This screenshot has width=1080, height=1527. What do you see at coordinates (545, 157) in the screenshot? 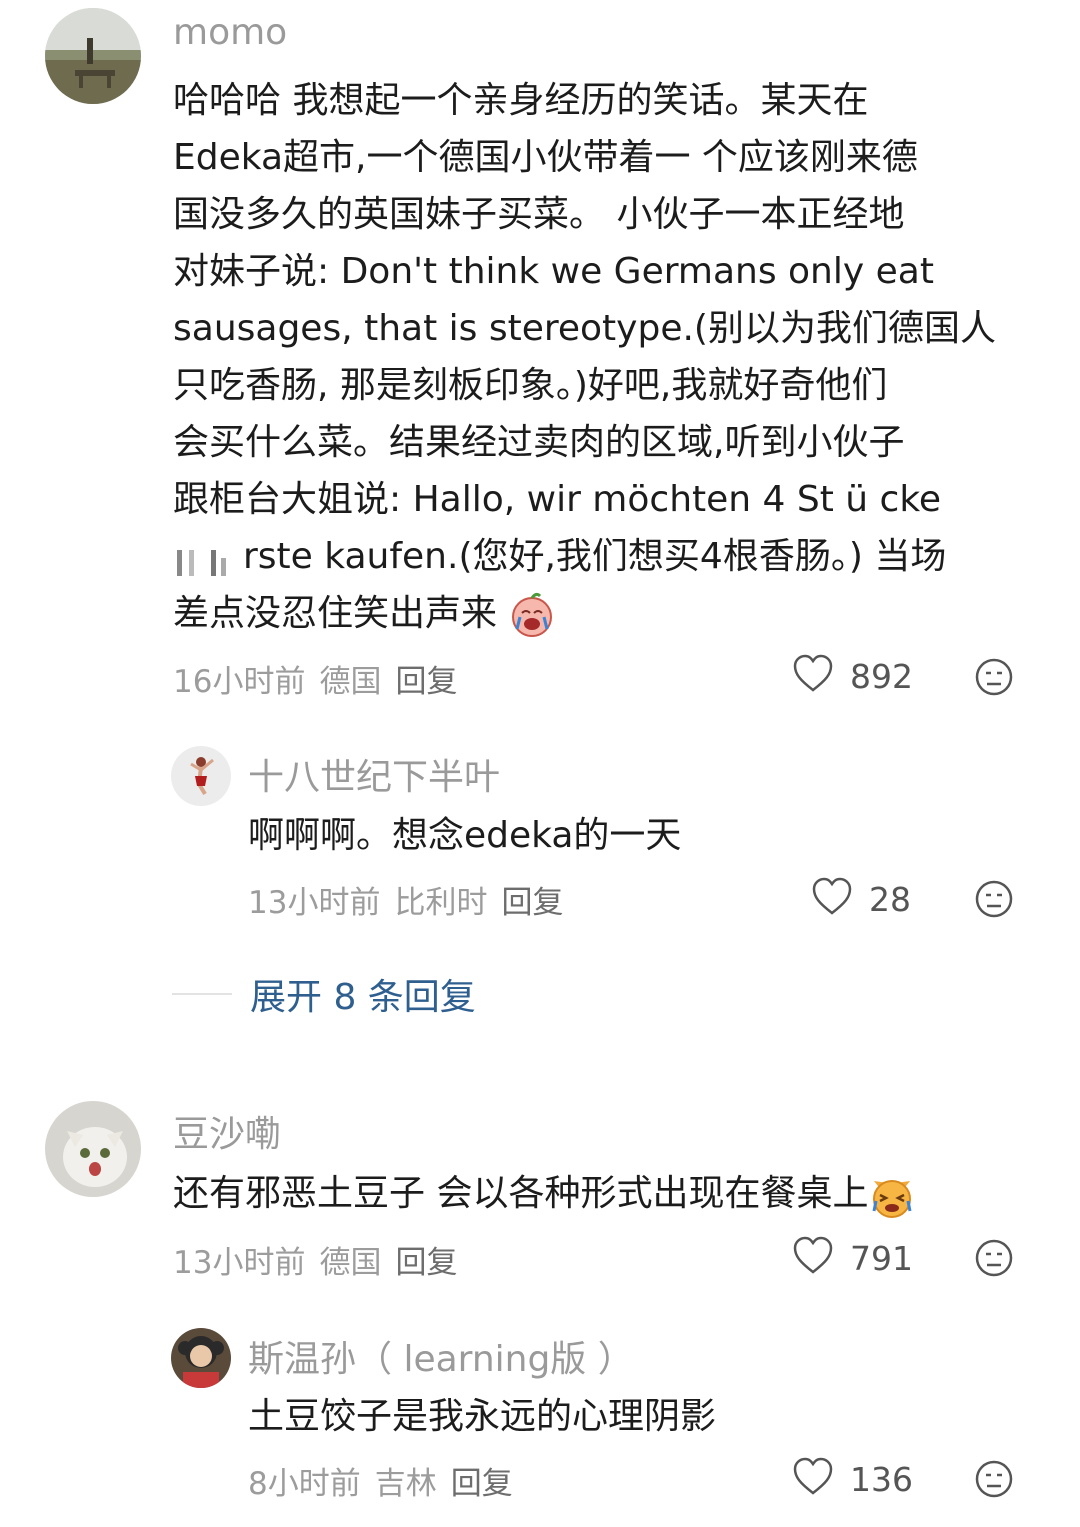
I see `comment-line: Edeka超市,一个德国小伙带着一 个应该刚来德` at bounding box center [545, 157].